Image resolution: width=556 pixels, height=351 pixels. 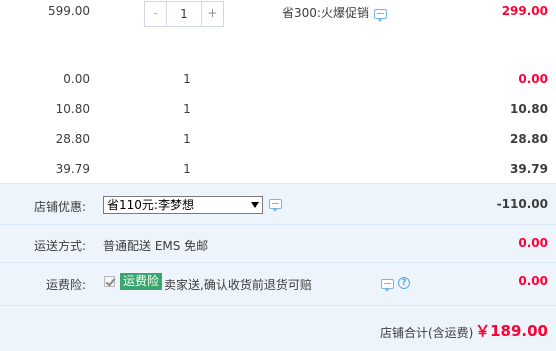 What do you see at coordinates (141, 281) in the screenshot?
I see `shipping-insurance-tag: 运费险` at bounding box center [141, 281].